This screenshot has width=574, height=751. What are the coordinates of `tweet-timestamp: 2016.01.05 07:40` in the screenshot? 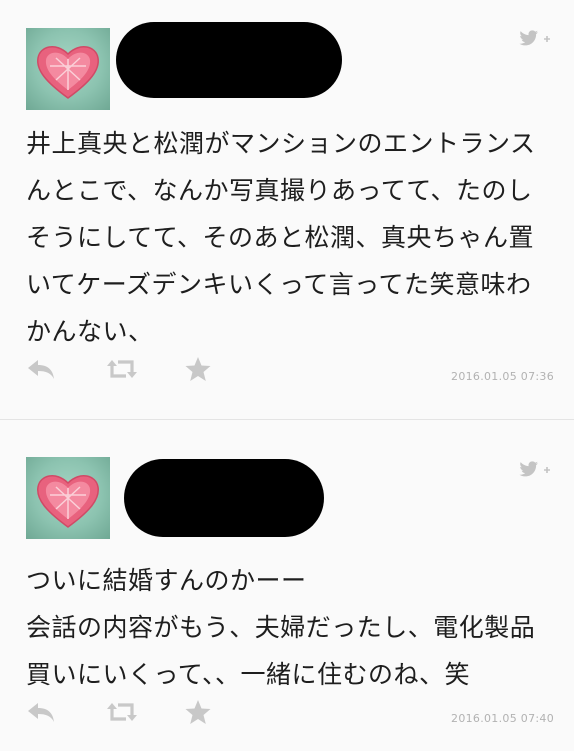 It's located at (502, 718).